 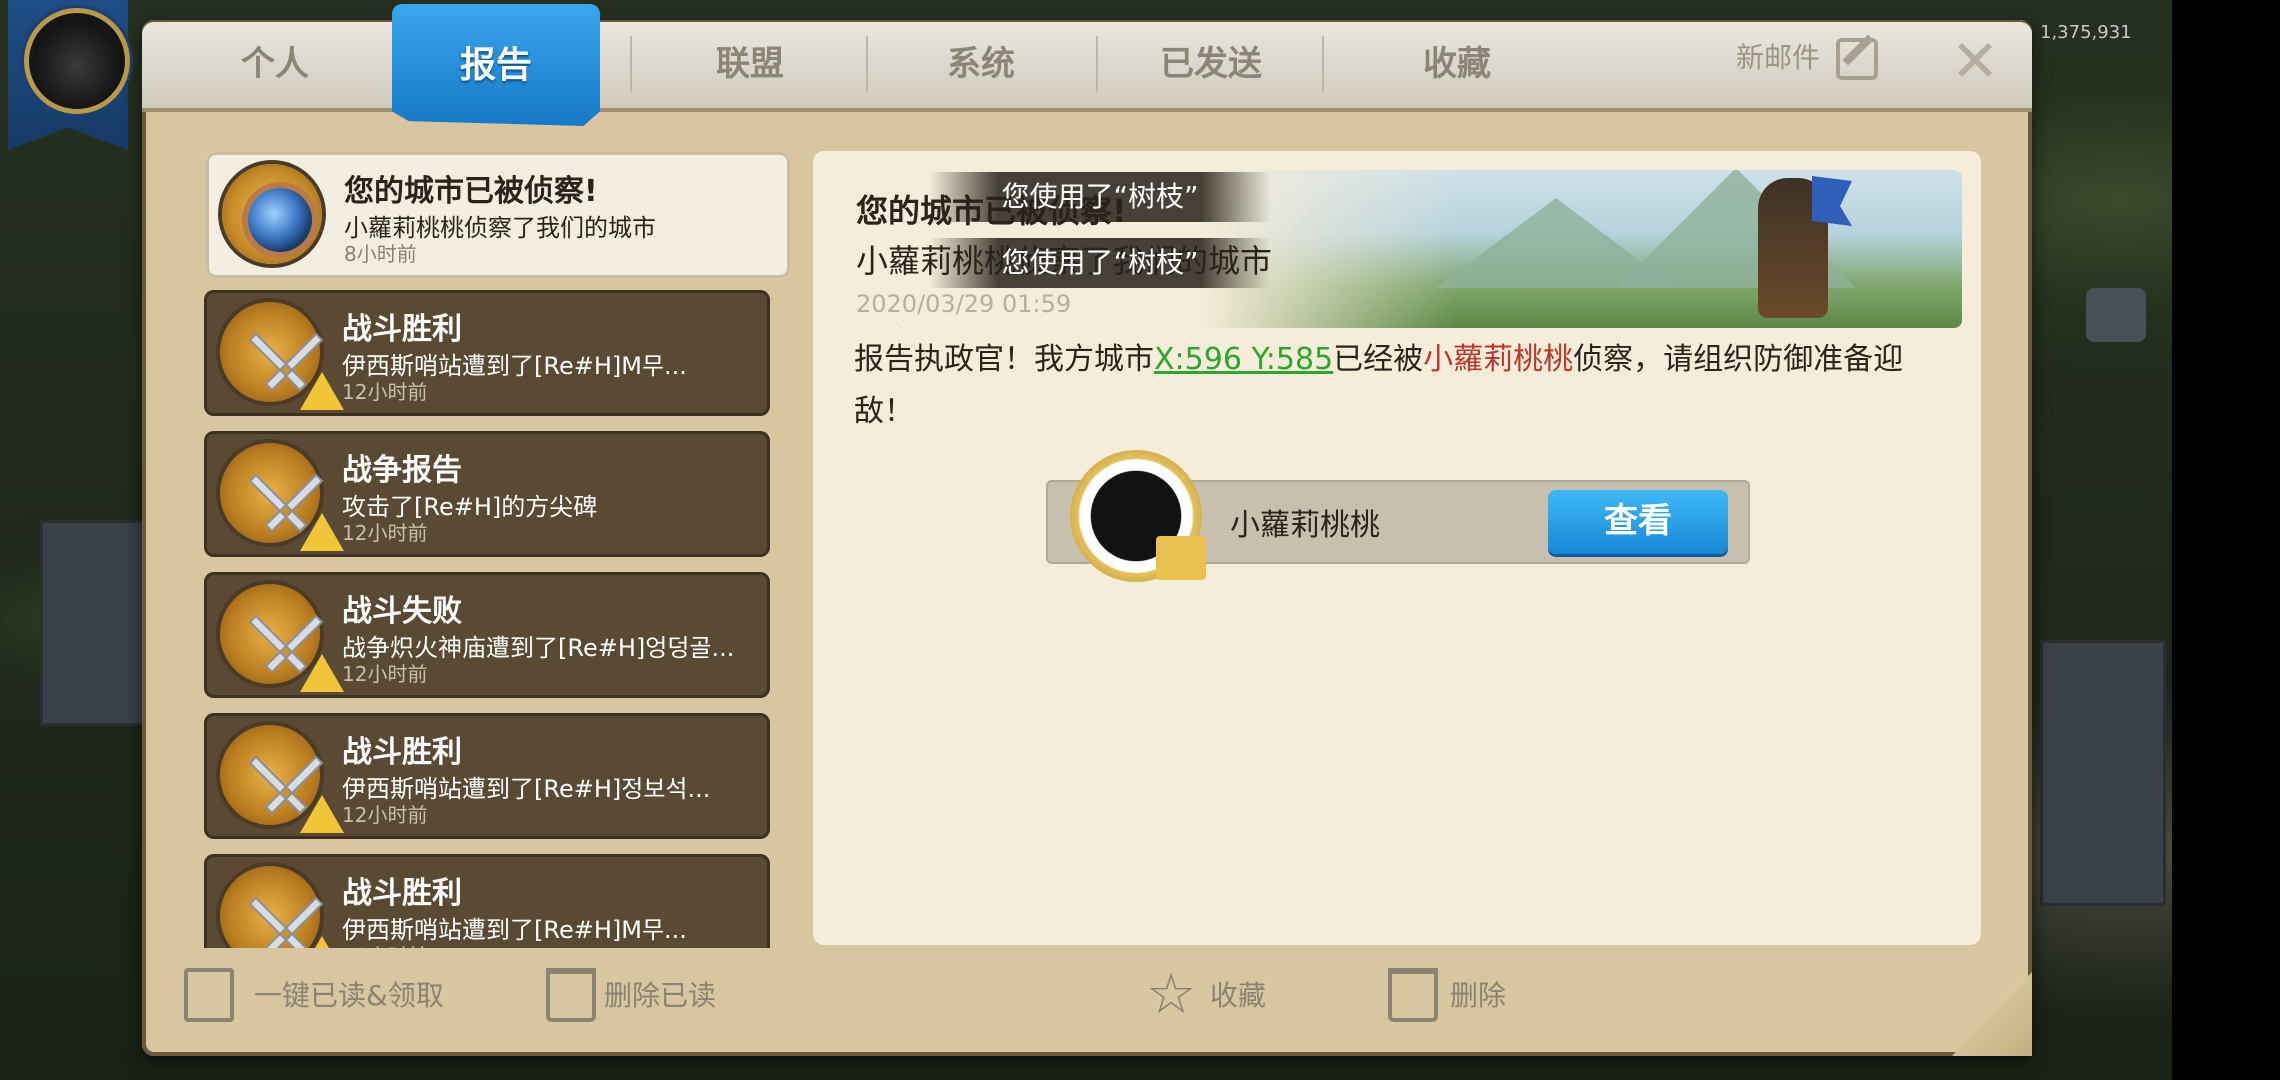 What do you see at coordinates (1141, 520) in the screenshot?
I see `player-emblem-icon` at bounding box center [1141, 520].